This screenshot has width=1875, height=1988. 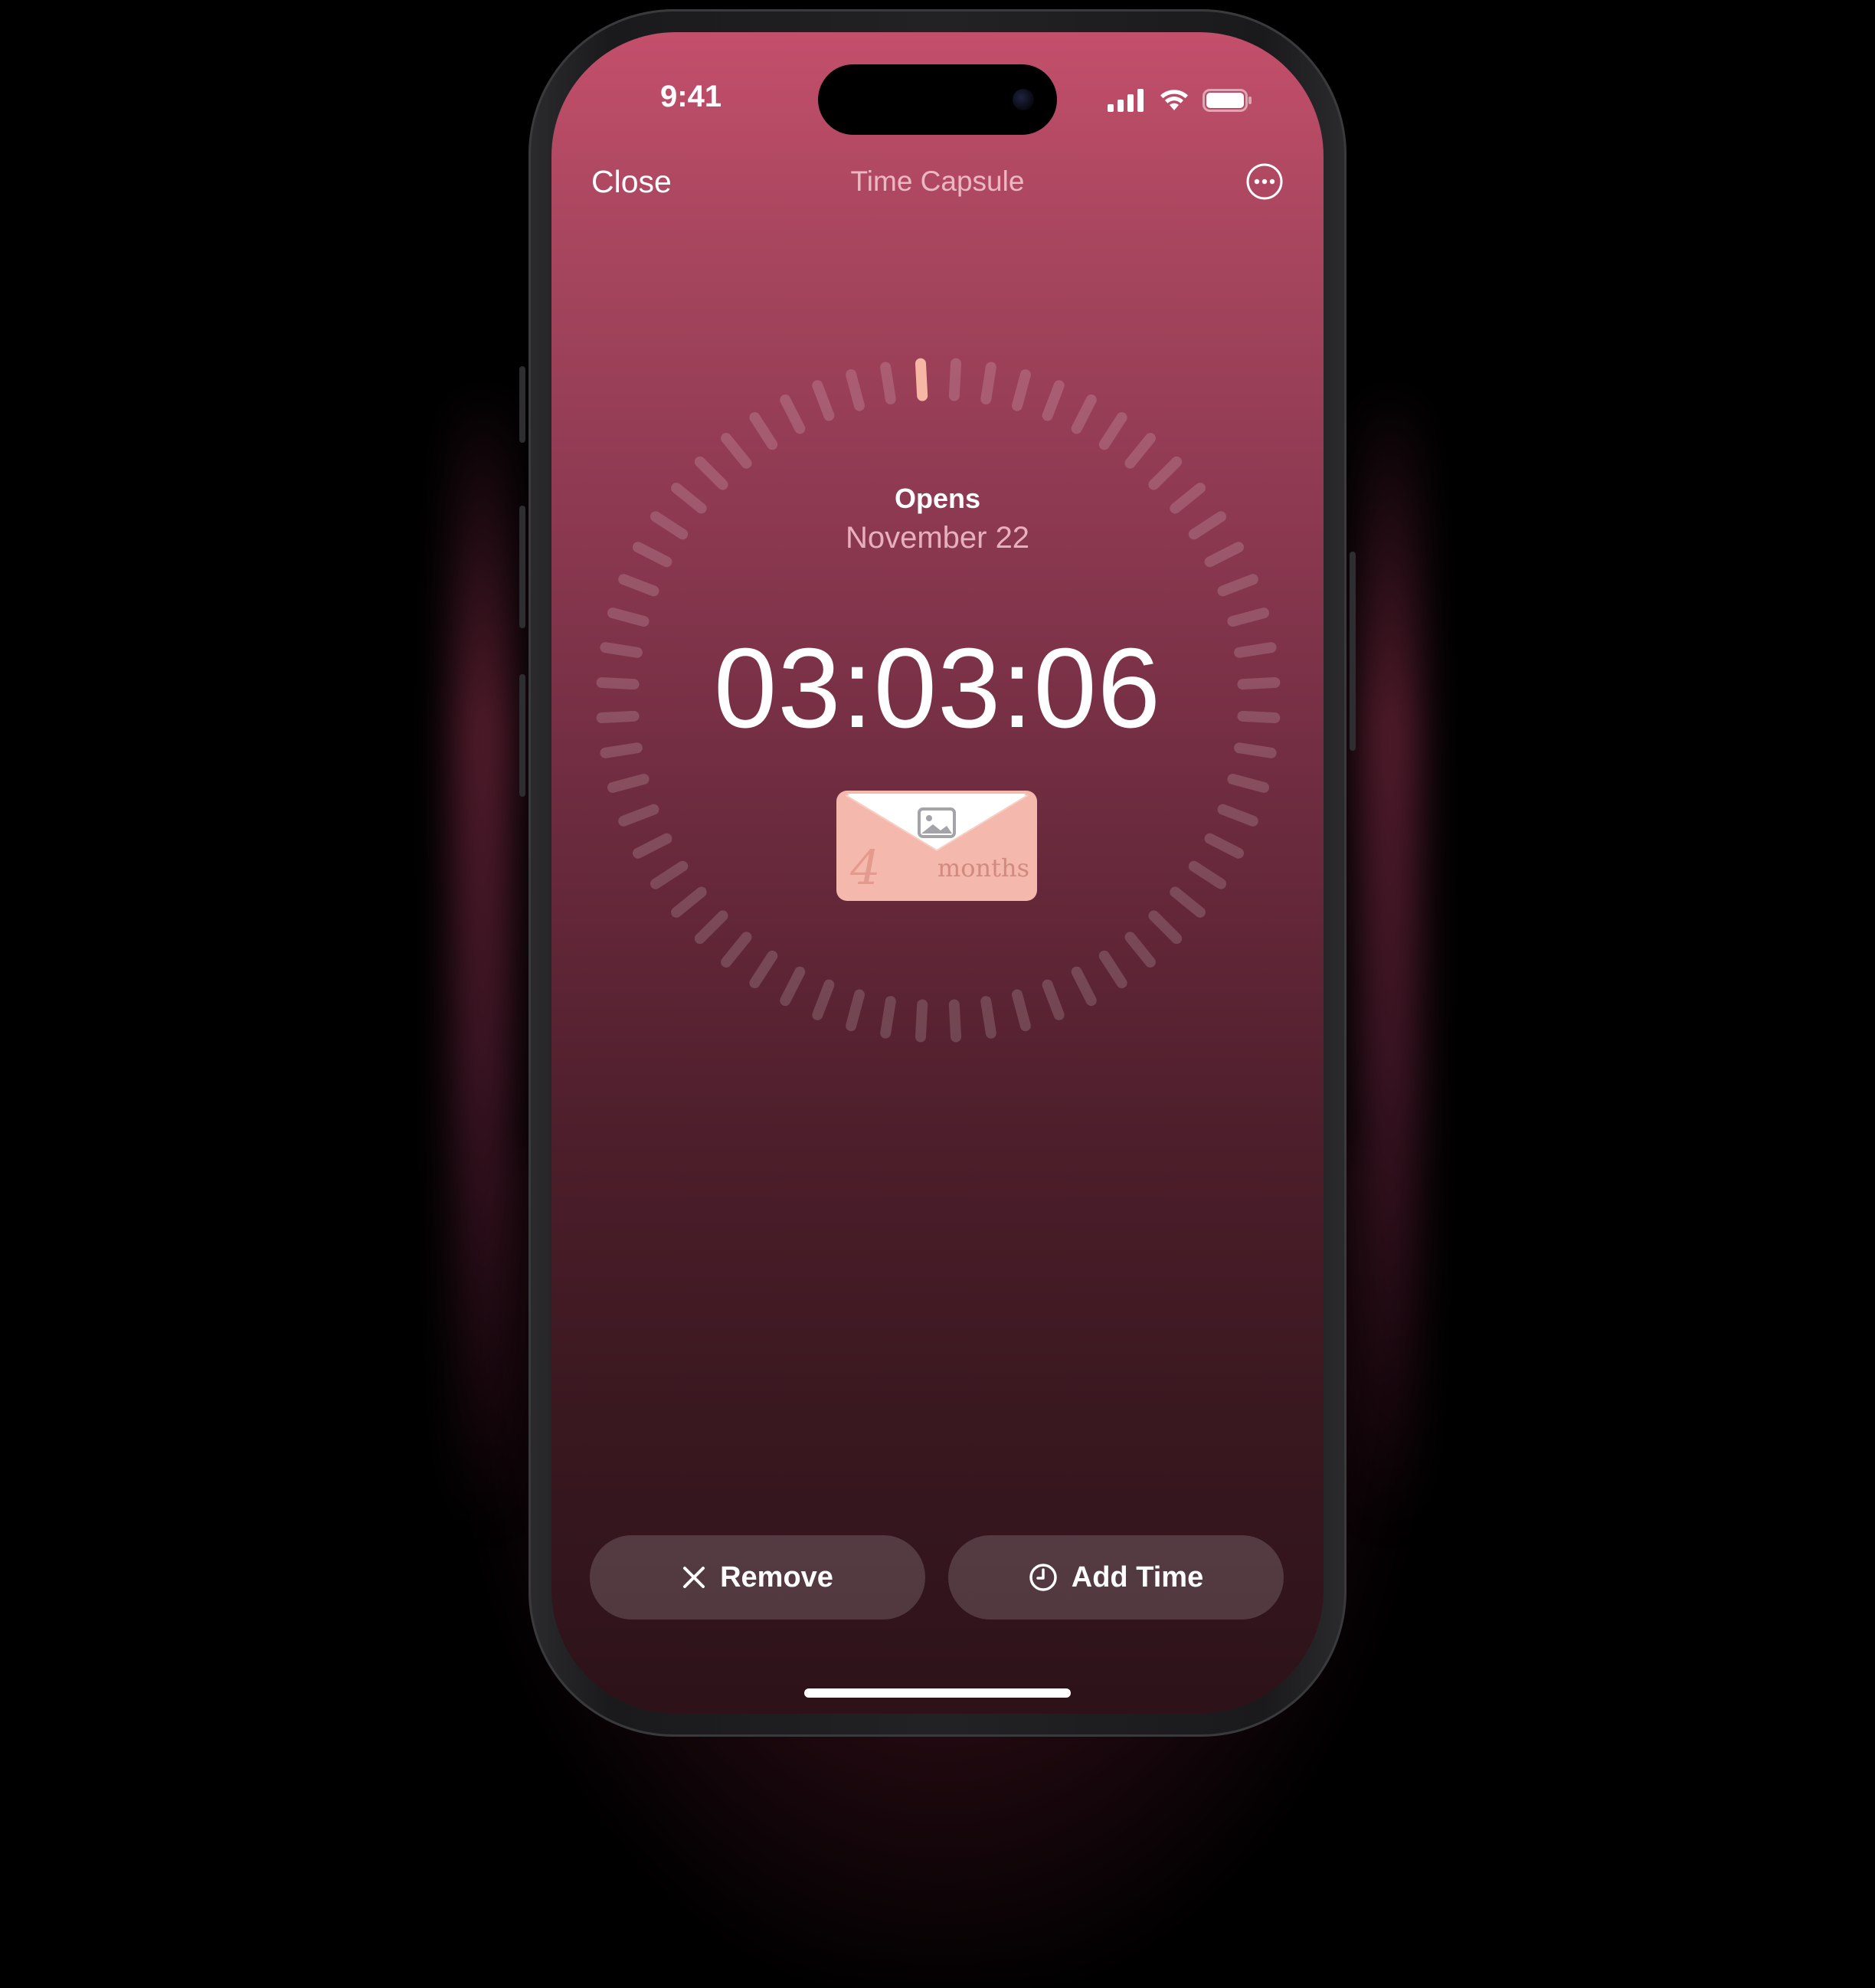 I want to click on action-button, so click(x=522, y=404).